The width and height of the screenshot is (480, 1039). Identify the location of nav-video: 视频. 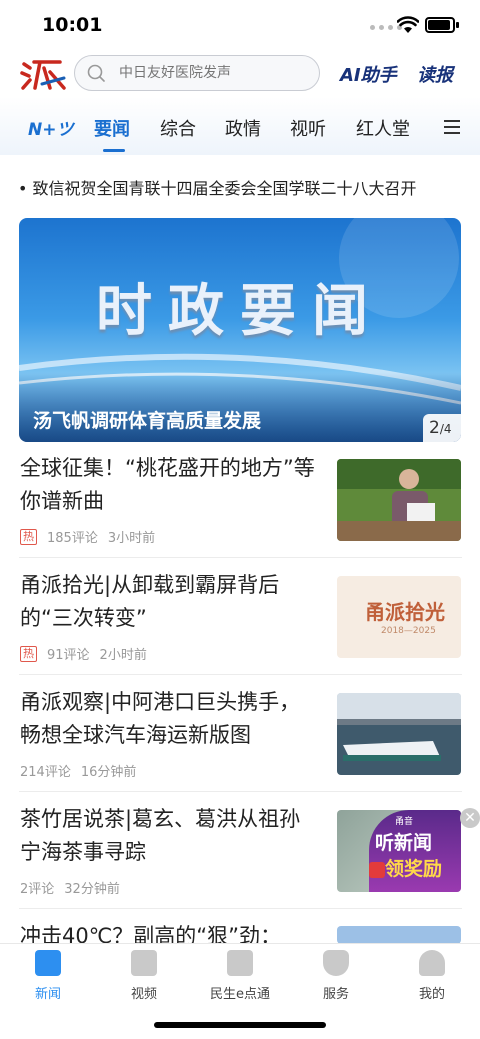
(144, 976).